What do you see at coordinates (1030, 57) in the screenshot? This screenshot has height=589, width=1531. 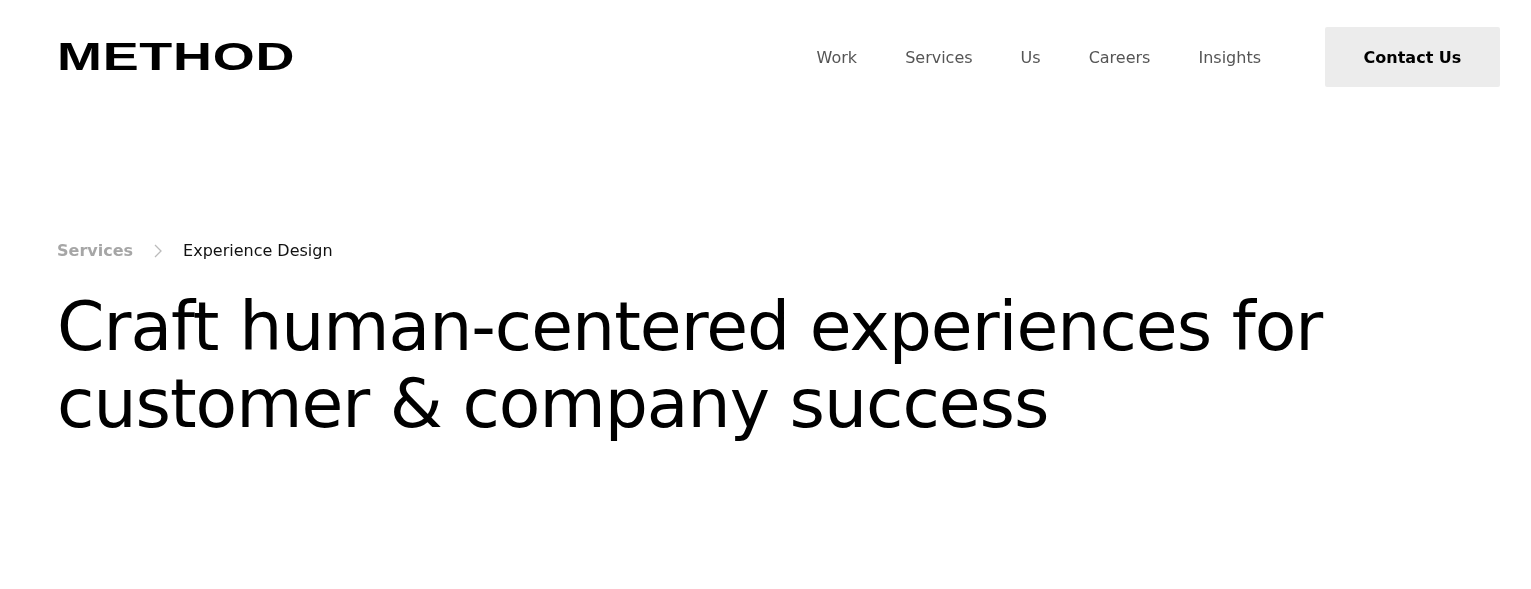 I see `nav-link: Us` at bounding box center [1030, 57].